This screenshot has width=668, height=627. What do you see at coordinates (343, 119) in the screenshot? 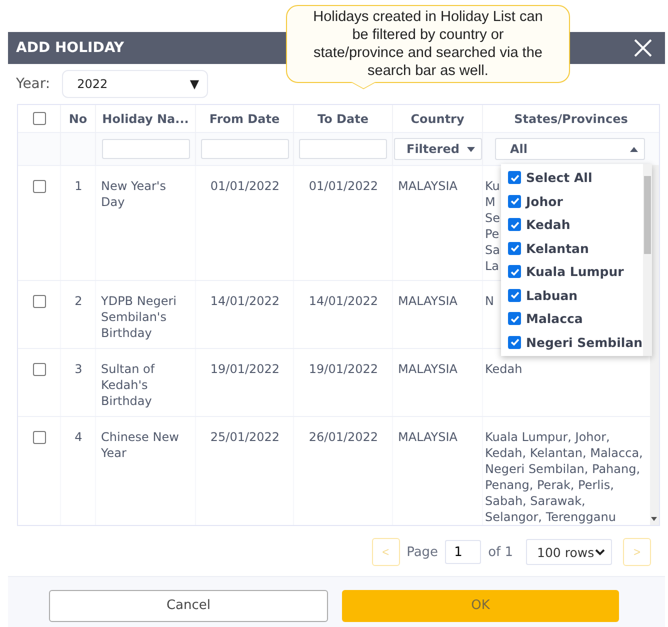
I see `column-header: To Date` at bounding box center [343, 119].